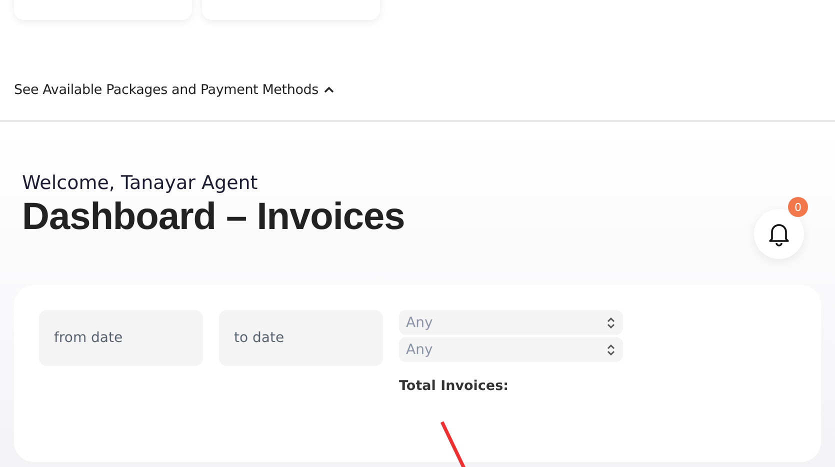 This screenshot has height=467, width=835. Describe the element at coordinates (213, 217) in the screenshot. I see `page-title: Dashboard – Invoices` at that location.